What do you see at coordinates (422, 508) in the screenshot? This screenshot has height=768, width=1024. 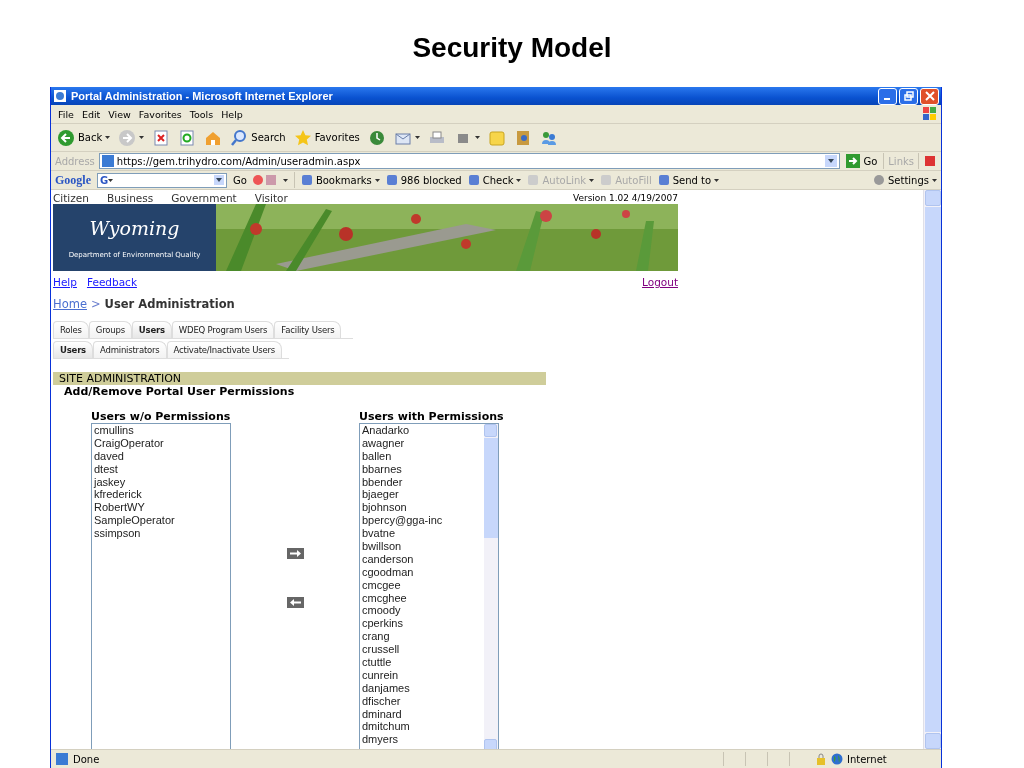 I see `list-item: bjohnson` at bounding box center [422, 508].